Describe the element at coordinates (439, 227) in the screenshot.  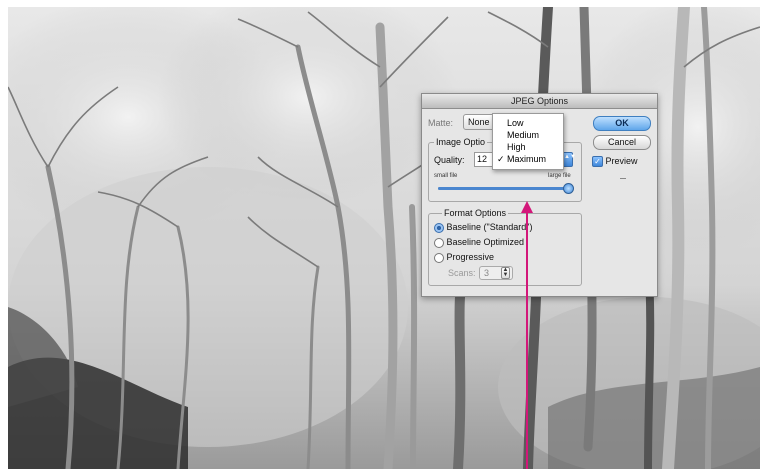
I see `radio-selected-icon` at that location.